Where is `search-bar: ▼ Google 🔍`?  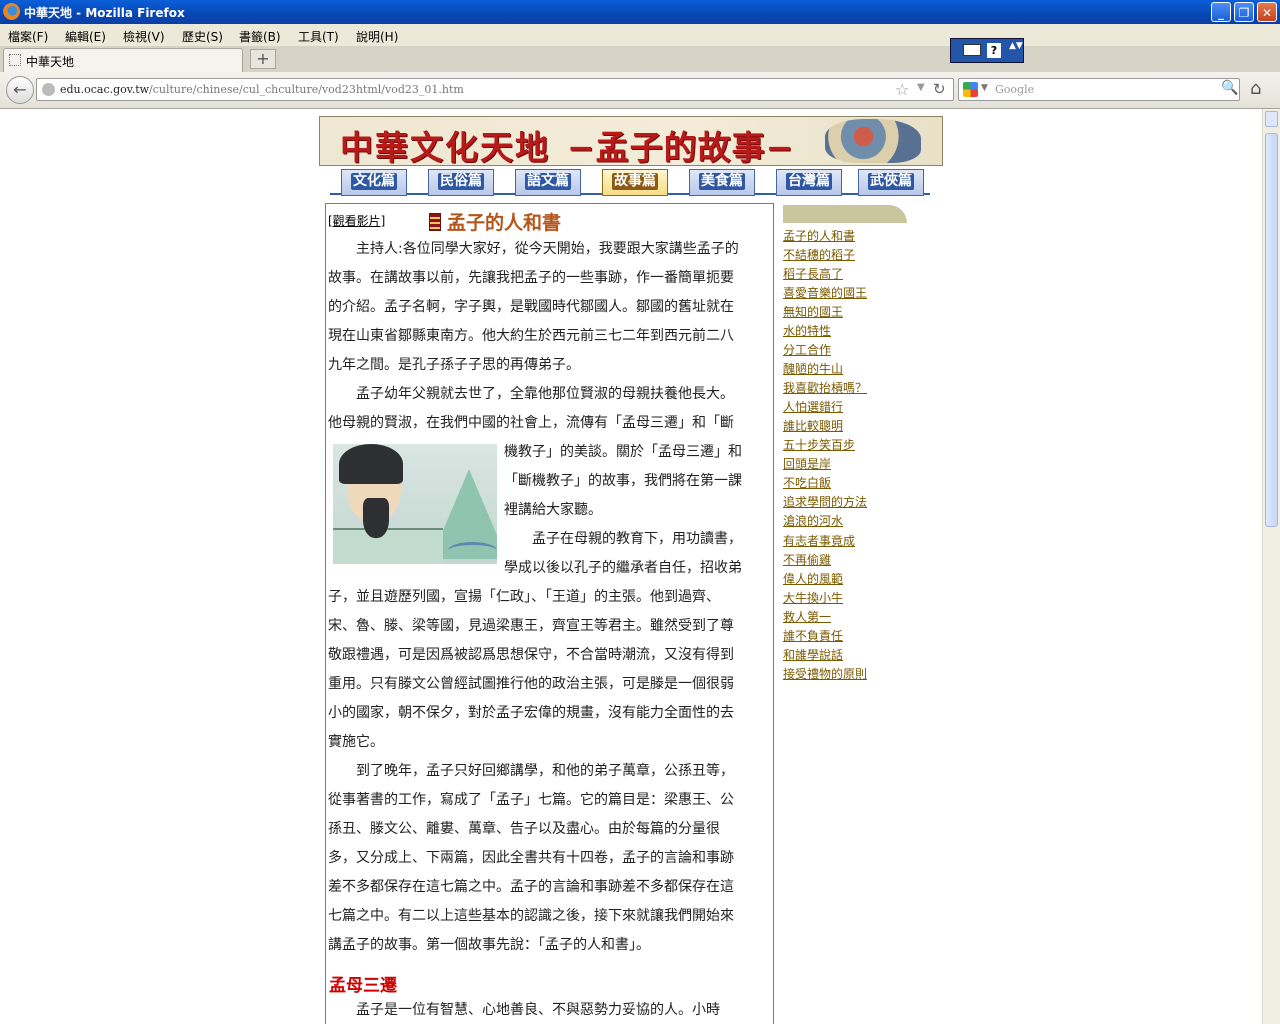 search-bar: ▼ Google 🔍 is located at coordinates (1099, 89).